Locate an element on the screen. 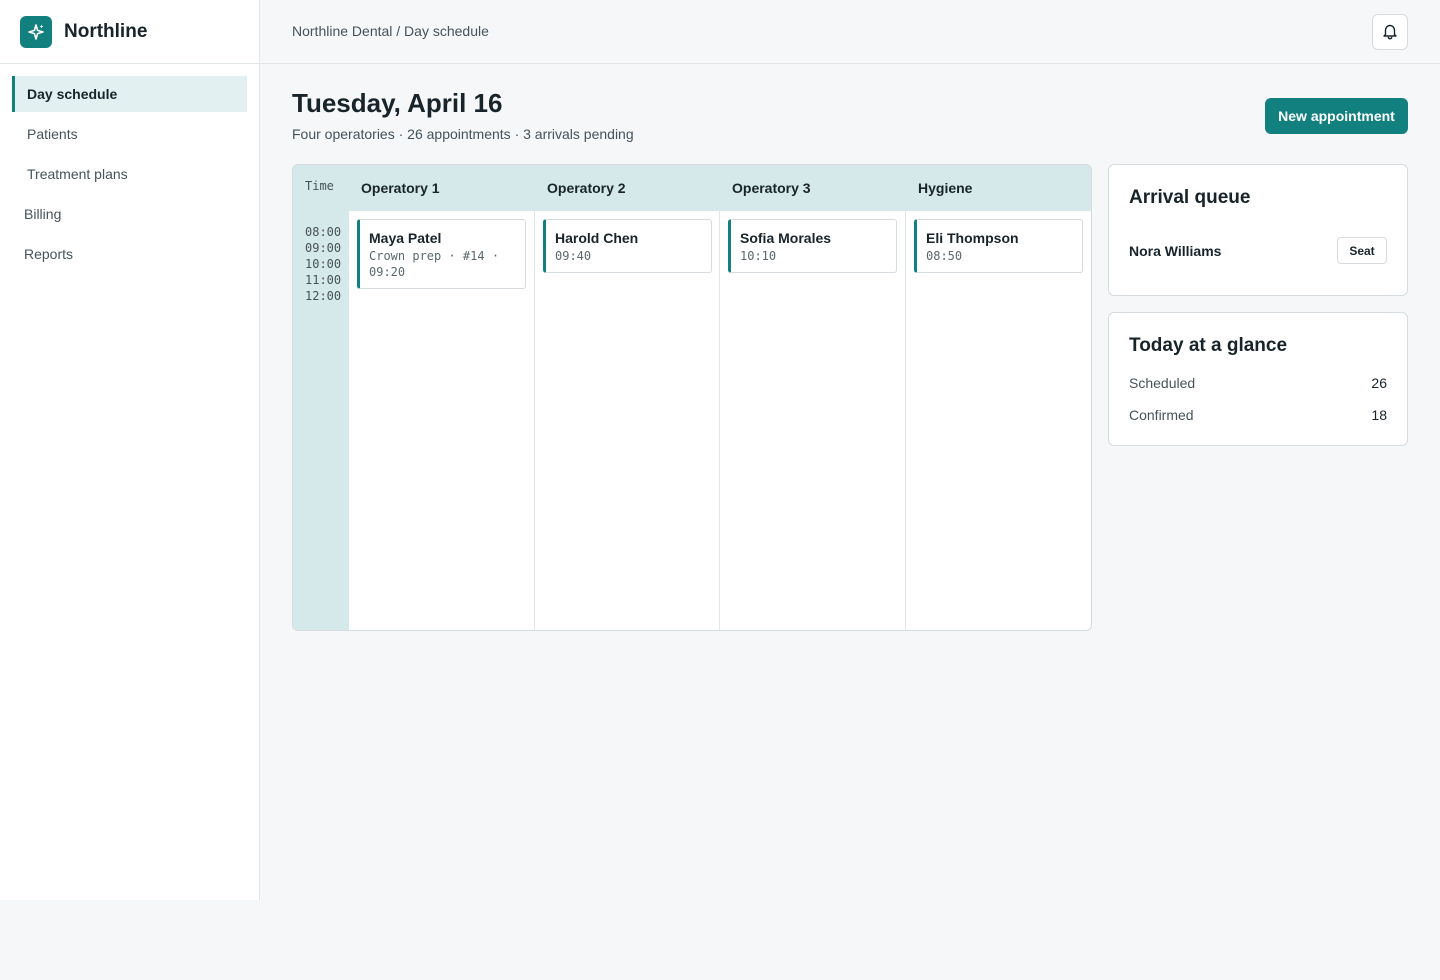 The image size is (1440, 980). appointment-patient: Eli Thompson is located at coordinates (972, 238).